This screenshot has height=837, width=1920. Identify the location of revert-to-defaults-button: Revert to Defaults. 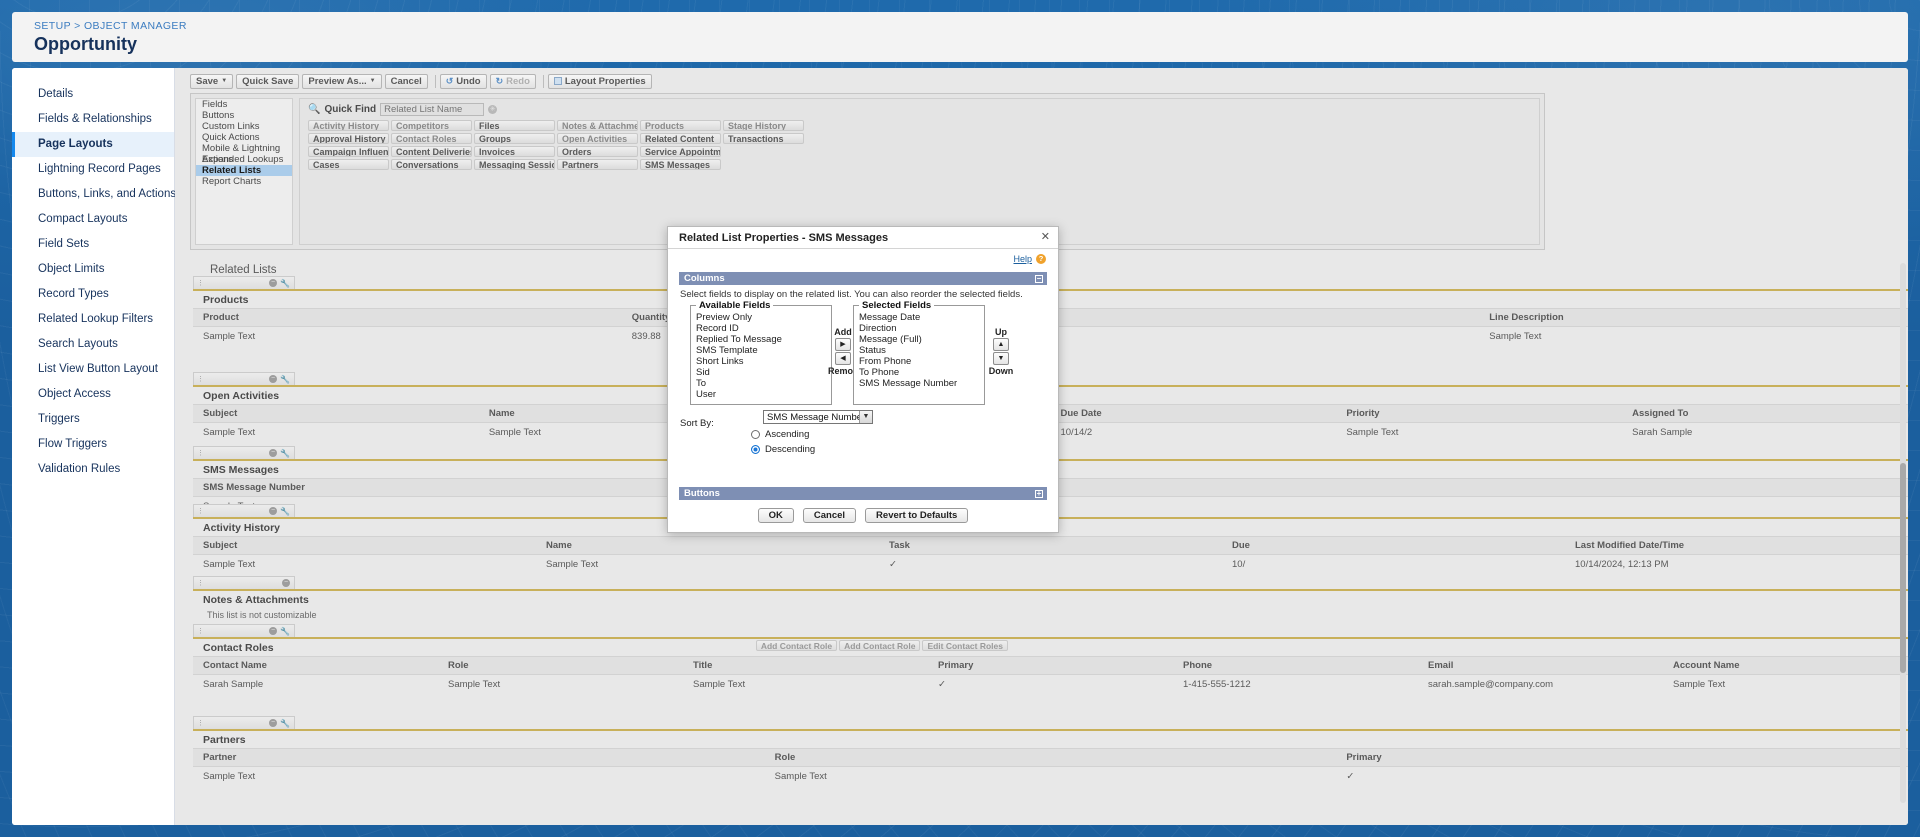
(917, 515).